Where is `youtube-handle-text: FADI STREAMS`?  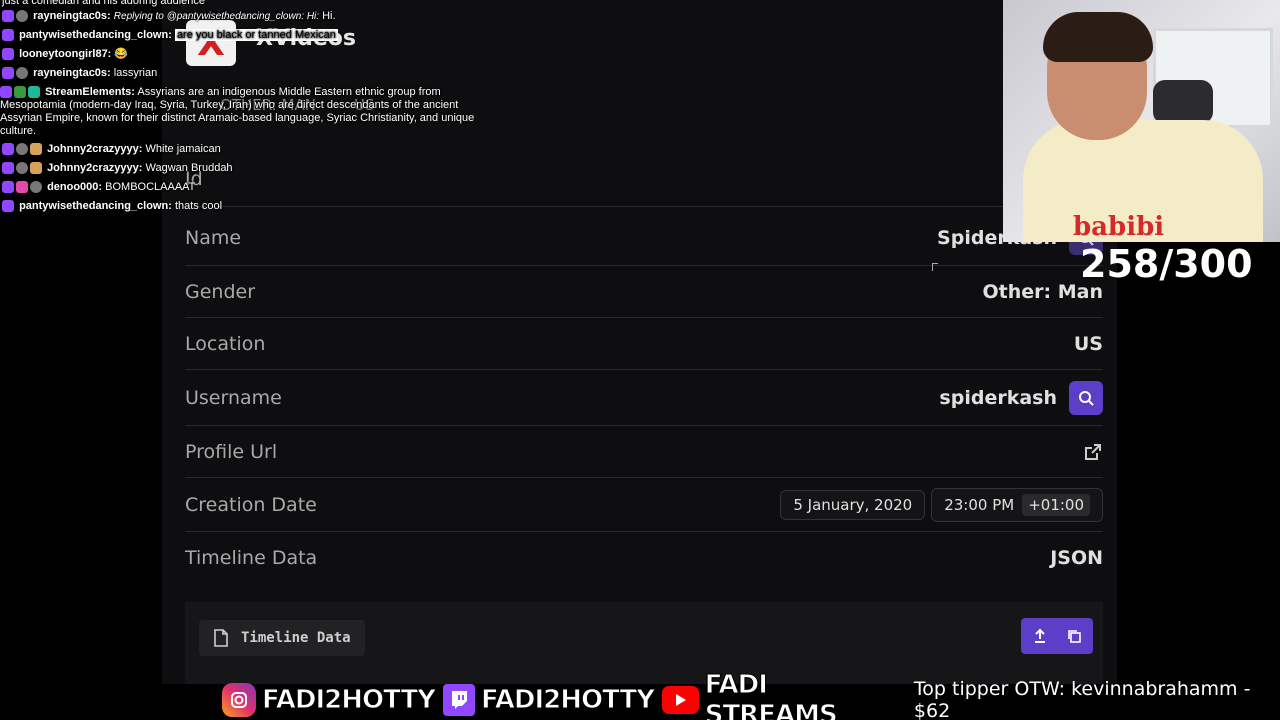
youtube-handle-text: FADI STREAMS is located at coordinates (771, 695).